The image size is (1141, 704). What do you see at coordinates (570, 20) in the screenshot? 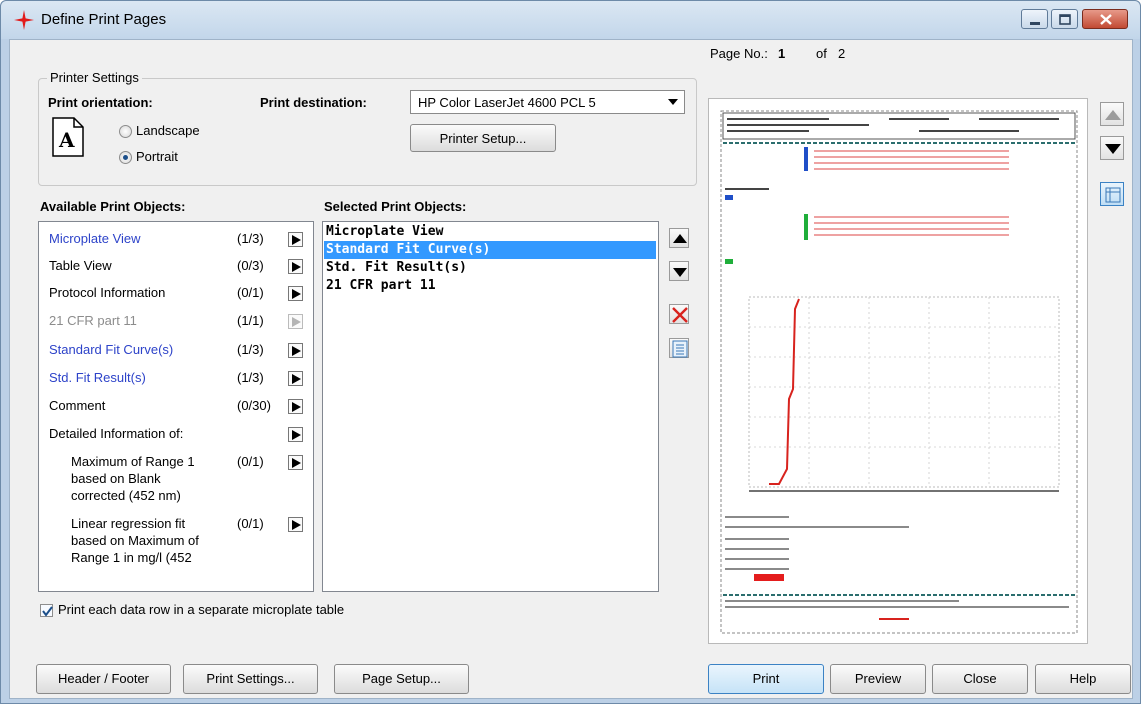
I see `title-bar: Define Print Pages` at bounding box center [570, 20].